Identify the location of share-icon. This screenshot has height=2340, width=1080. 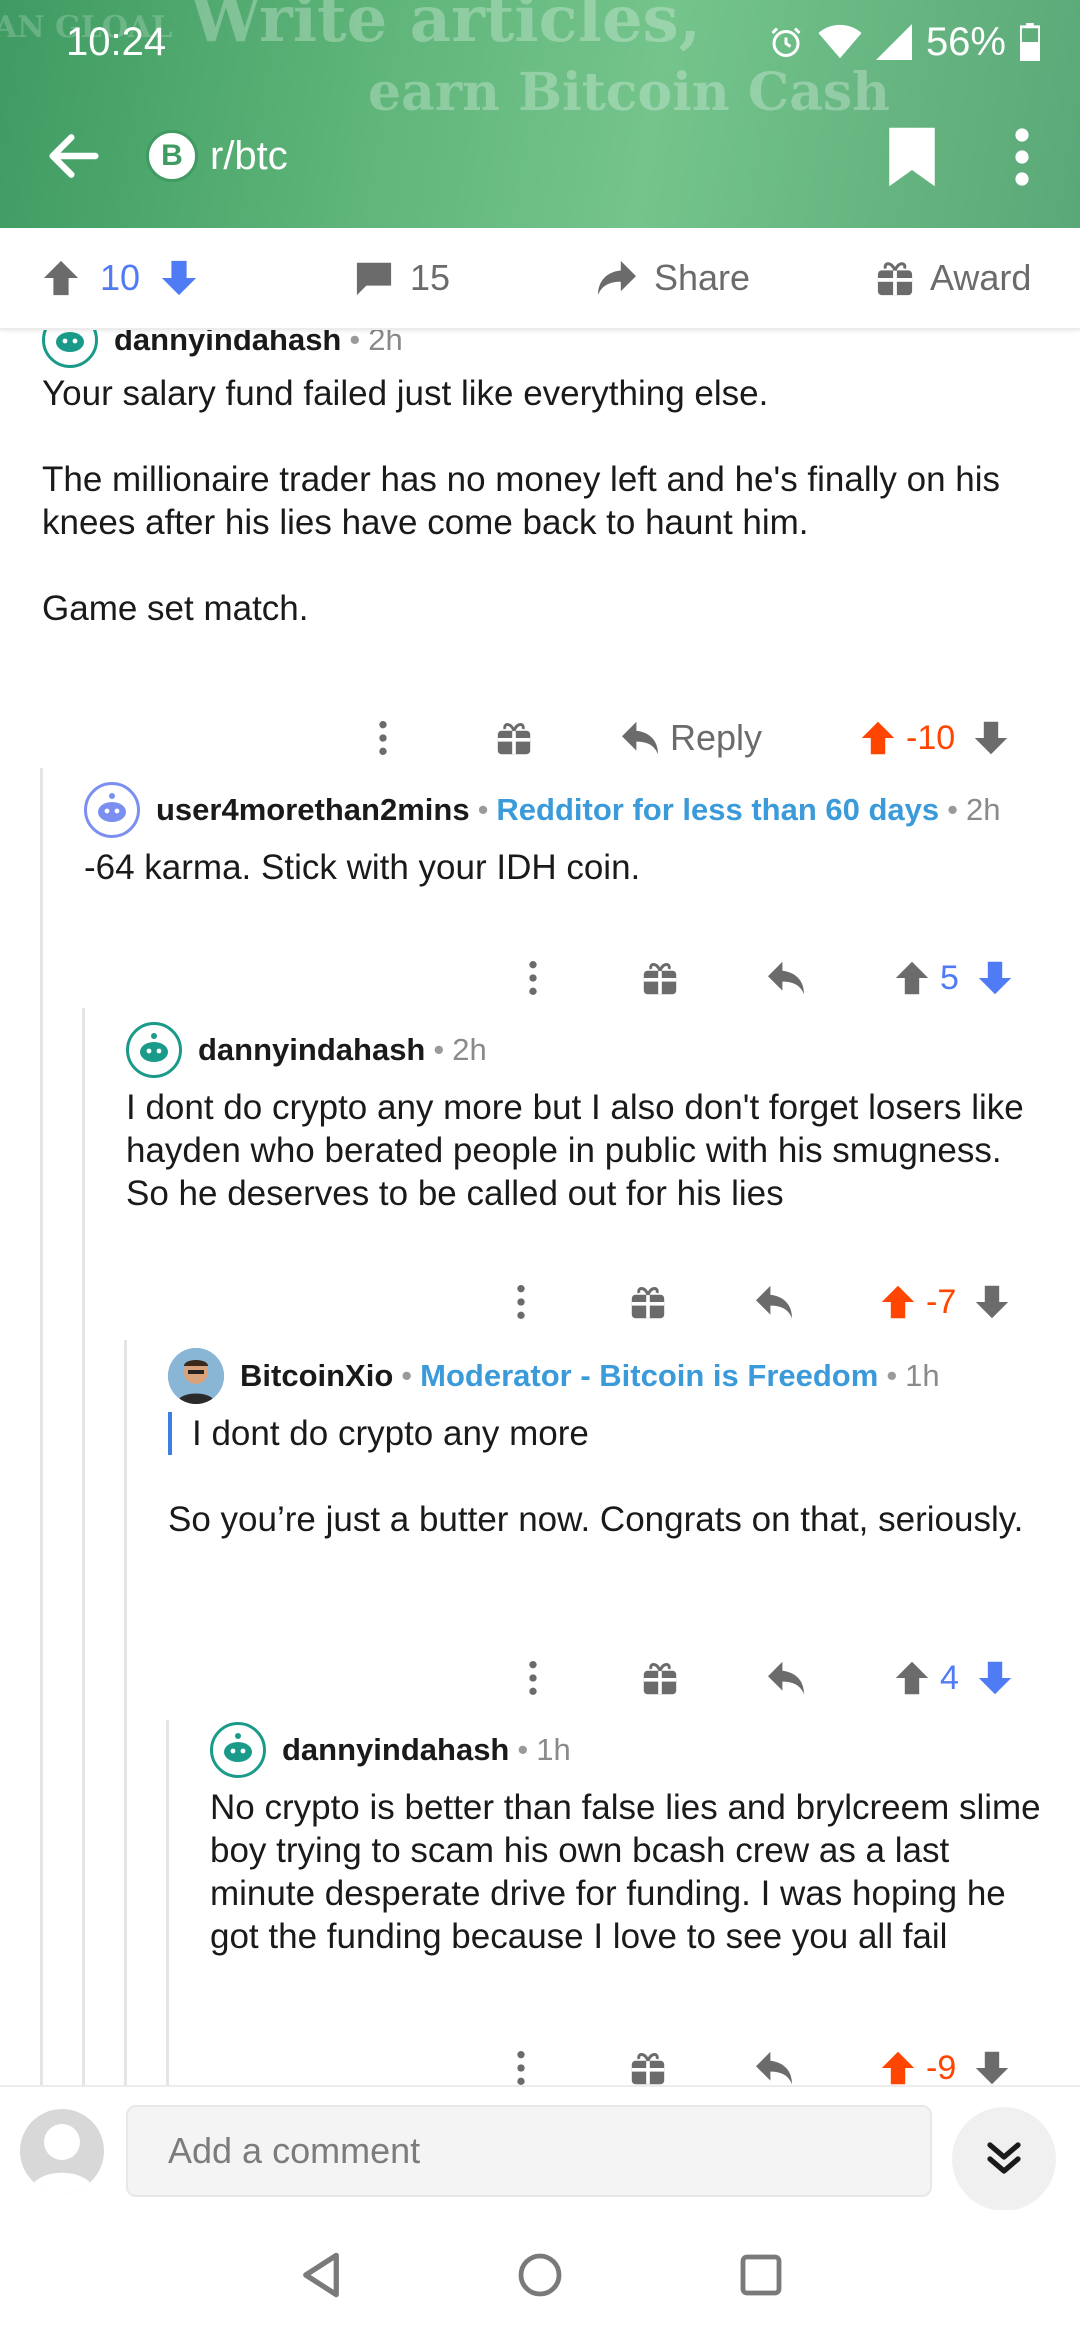
(617, 278).